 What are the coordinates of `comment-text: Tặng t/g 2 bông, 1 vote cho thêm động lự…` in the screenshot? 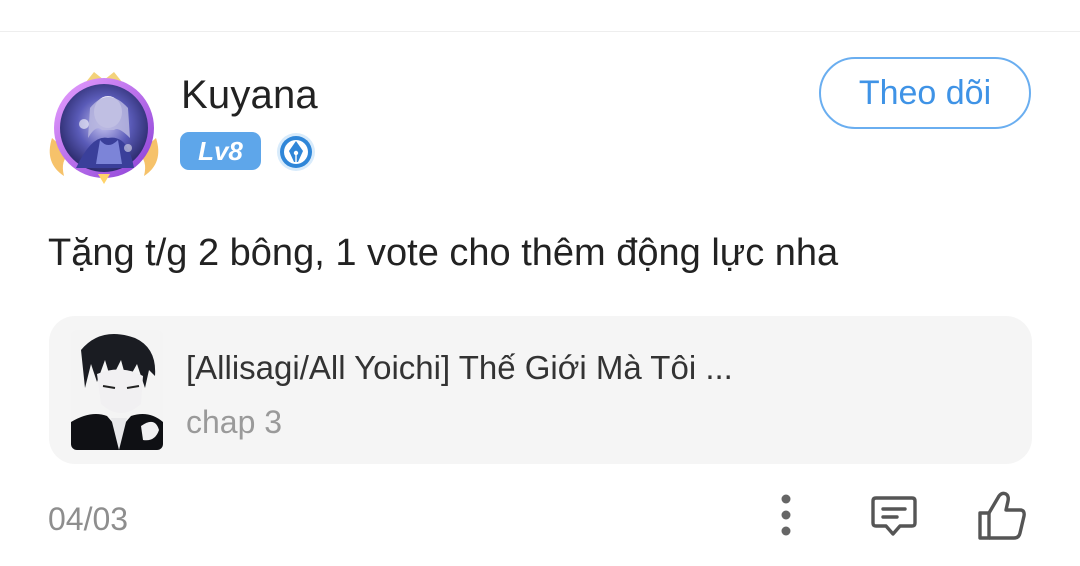 It's located at (443, 253).